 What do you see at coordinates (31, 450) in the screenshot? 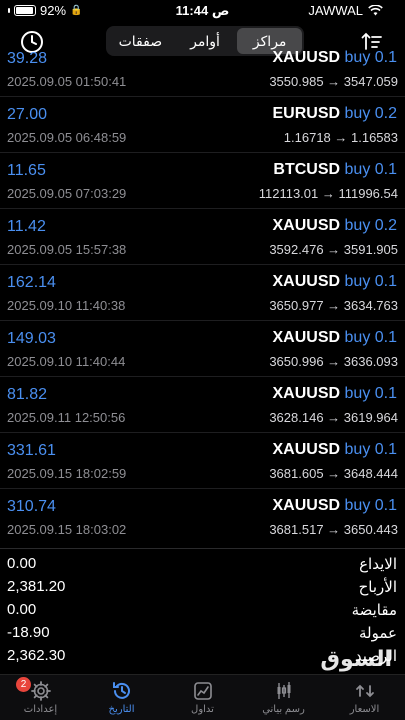
I see `deal-profit: 331.61` at bounding box center [31, 450].